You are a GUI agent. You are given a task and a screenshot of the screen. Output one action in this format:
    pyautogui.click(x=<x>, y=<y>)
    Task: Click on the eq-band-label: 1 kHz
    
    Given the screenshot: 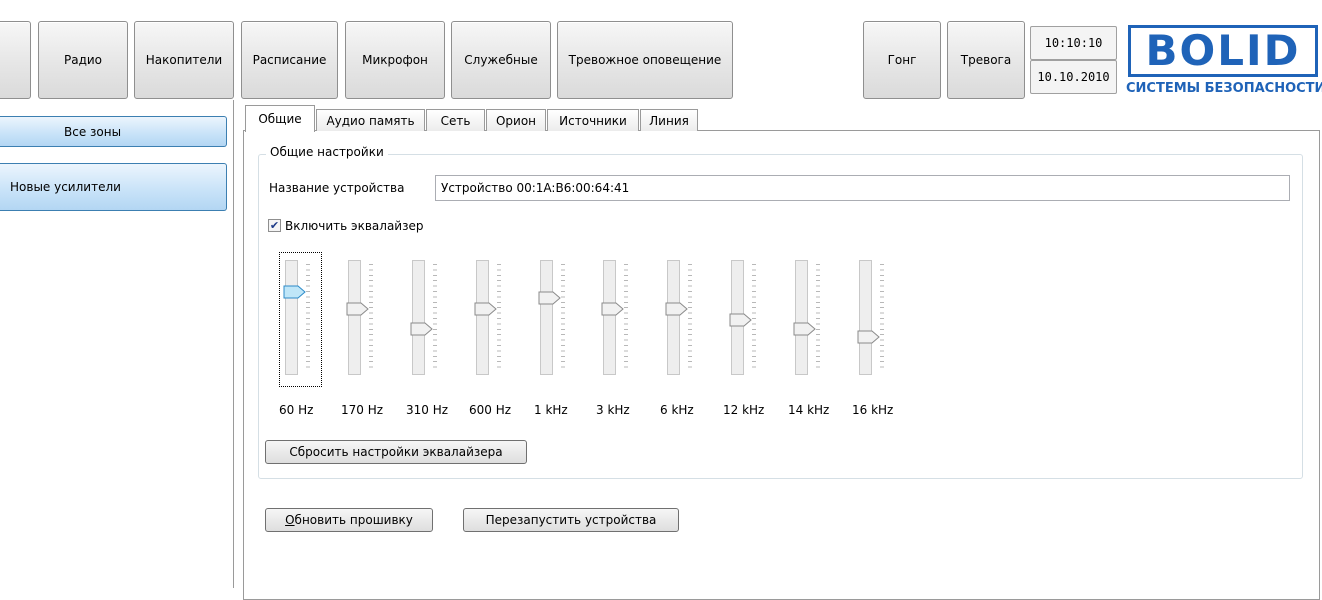 What is the action you would take?
    pyautogui.click(x=551, y=410)
    